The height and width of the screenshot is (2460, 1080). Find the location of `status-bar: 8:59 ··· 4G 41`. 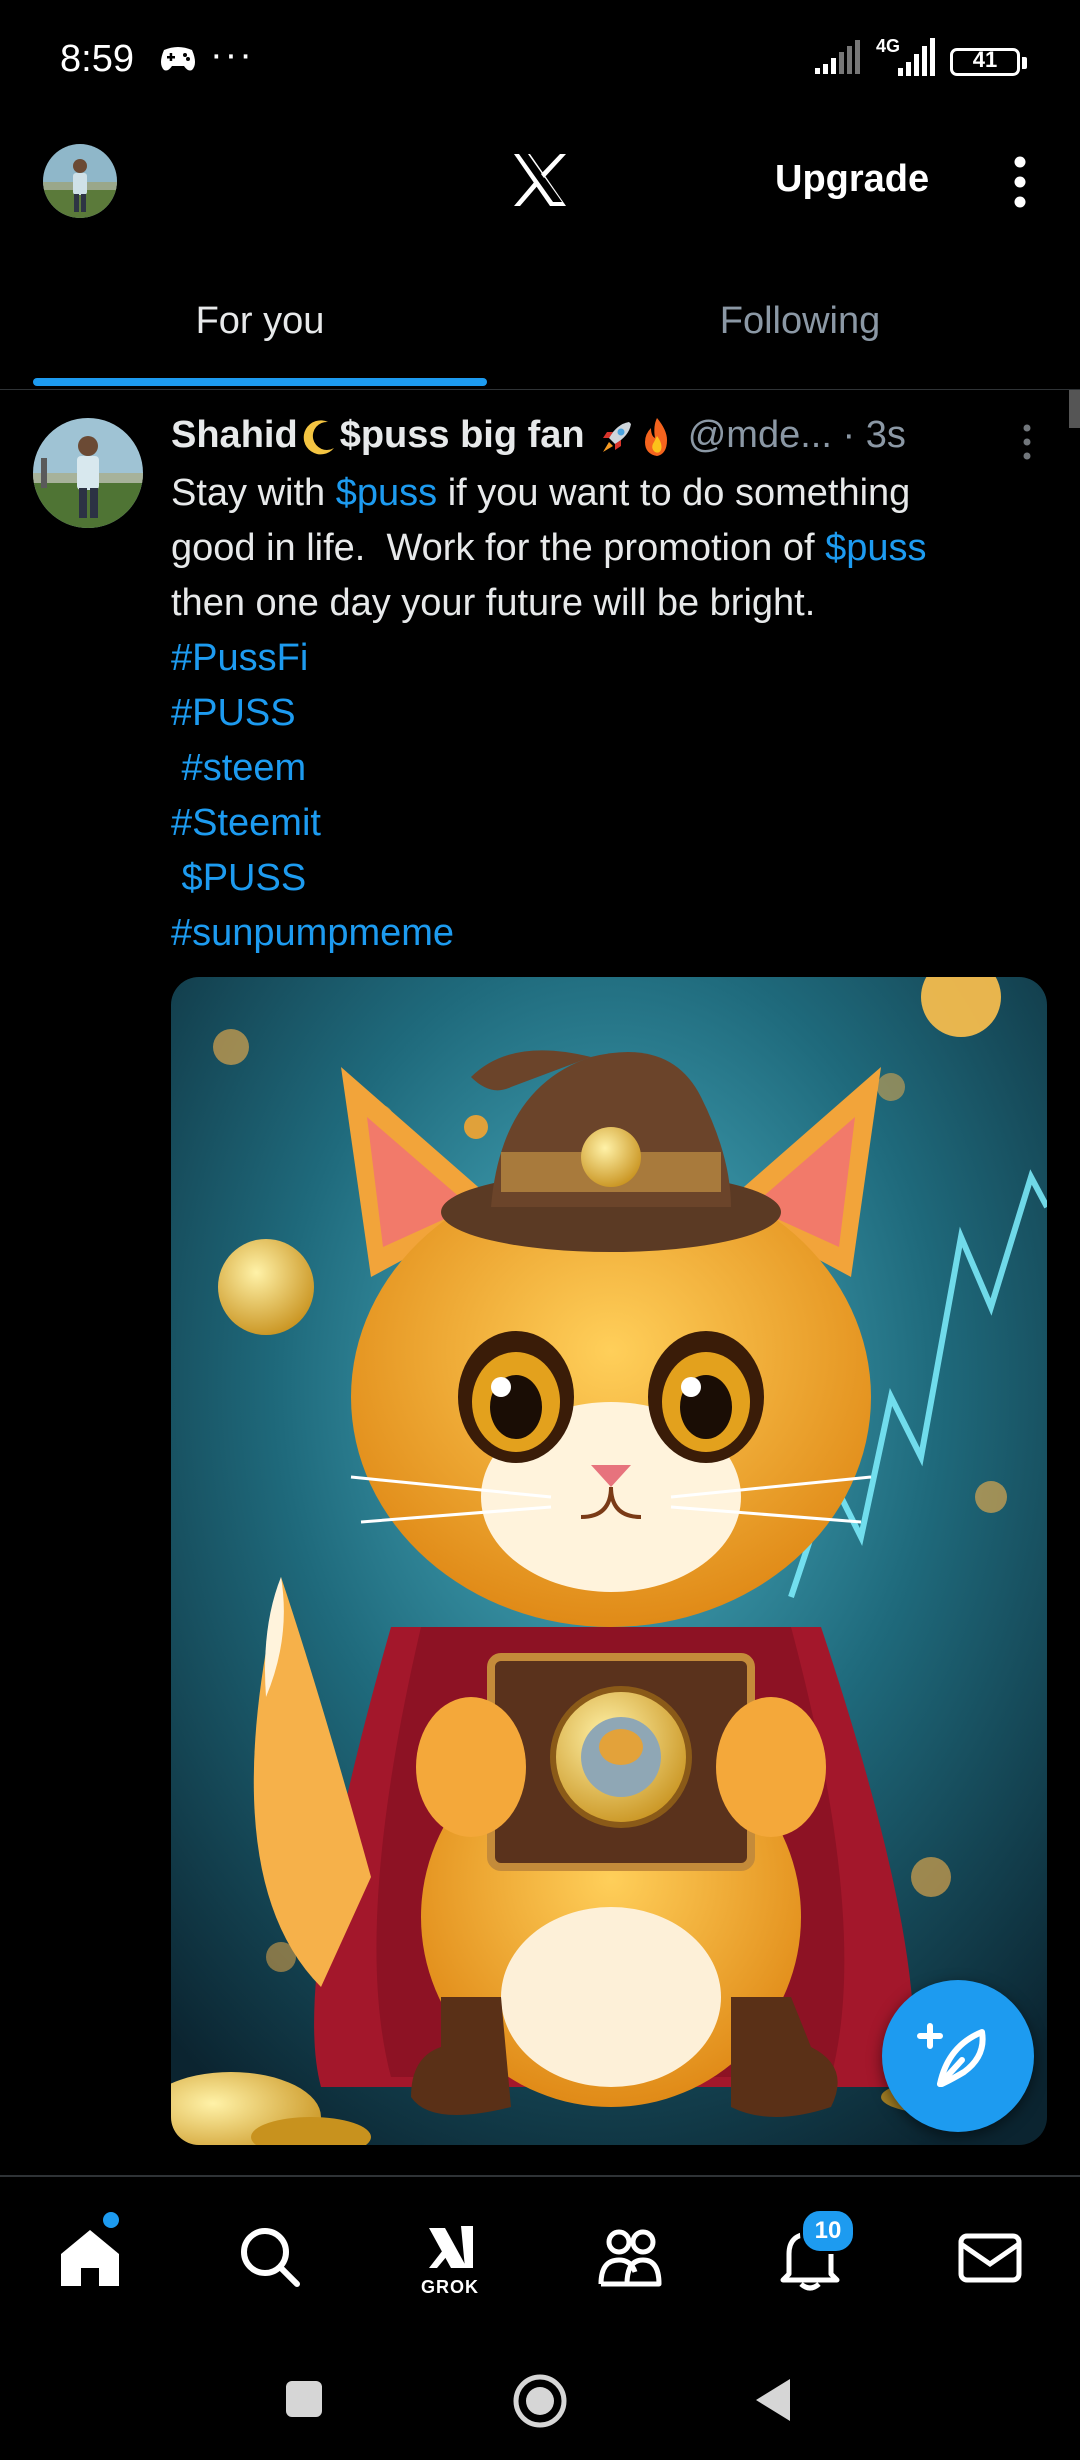

status-bar: 8:59 ··· 4G 41 is located at coordinates (540, 62).